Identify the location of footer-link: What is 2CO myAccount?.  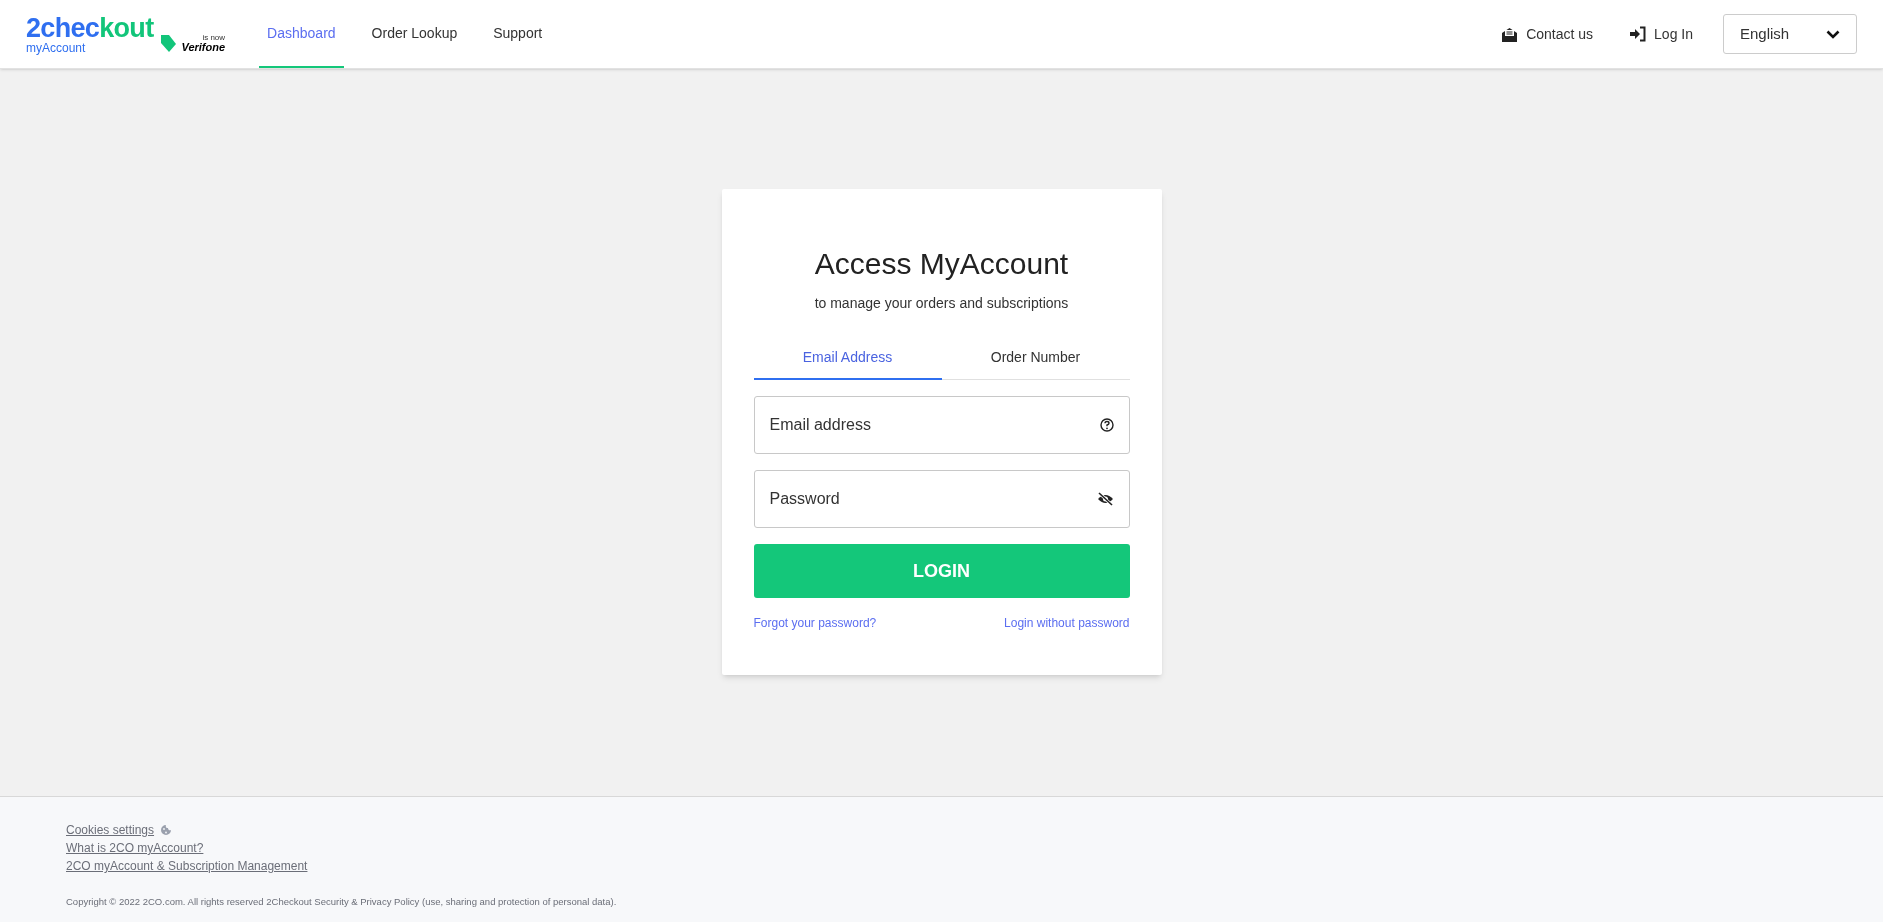
(135, 848).